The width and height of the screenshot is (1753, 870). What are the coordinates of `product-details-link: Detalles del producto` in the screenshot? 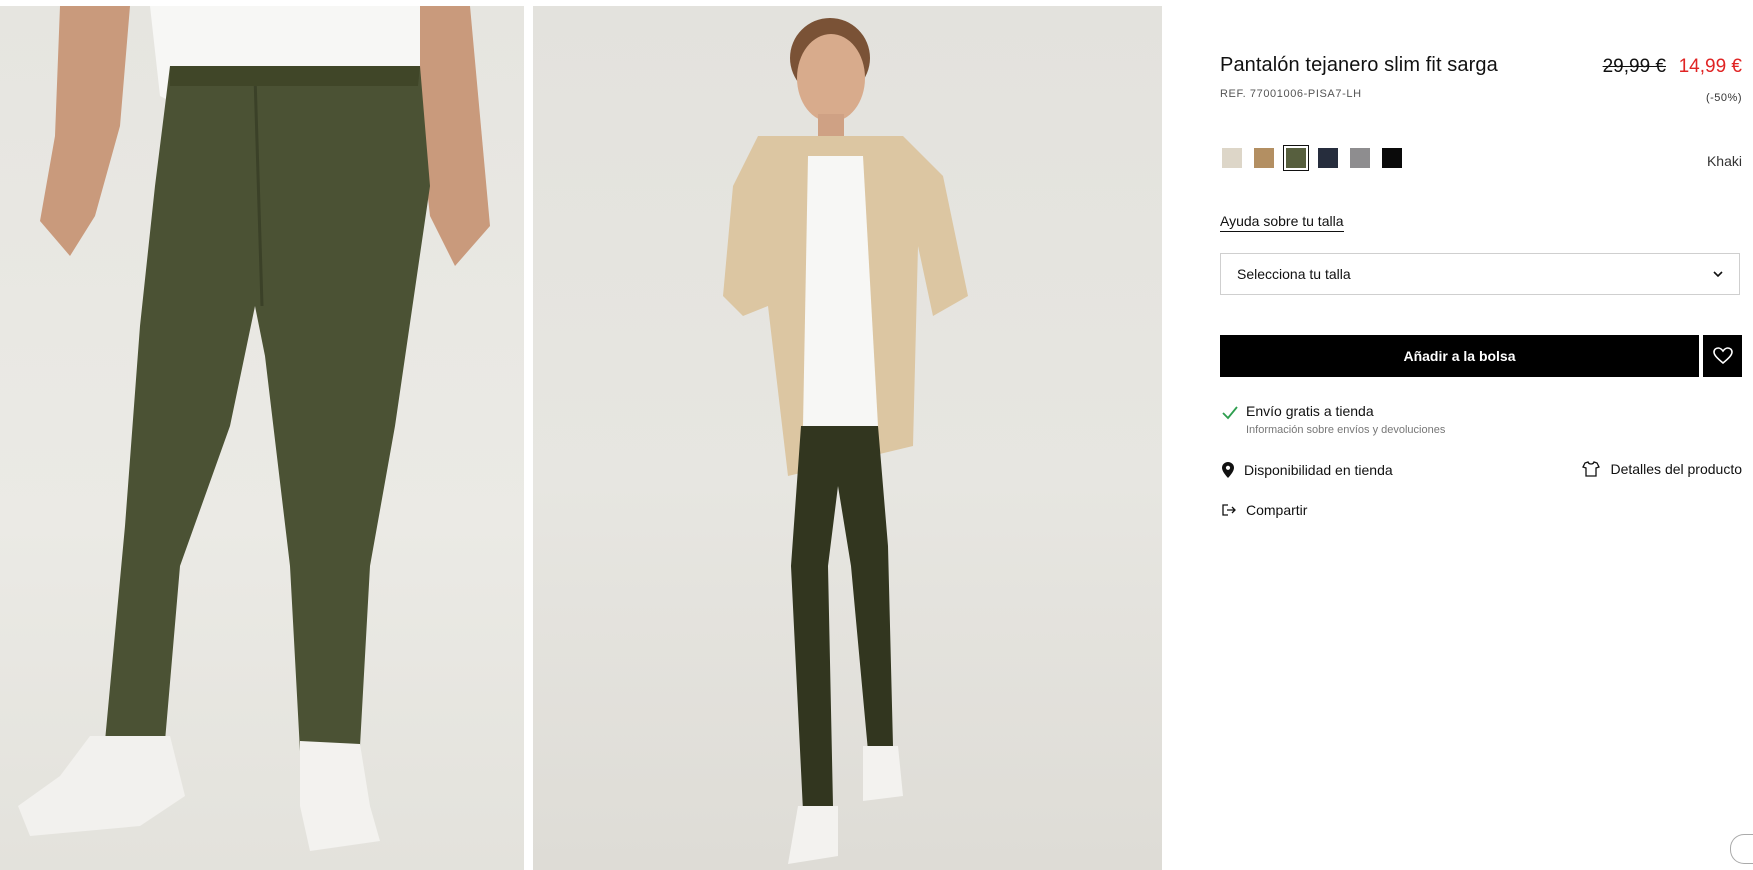 It's located at (1662, 469).